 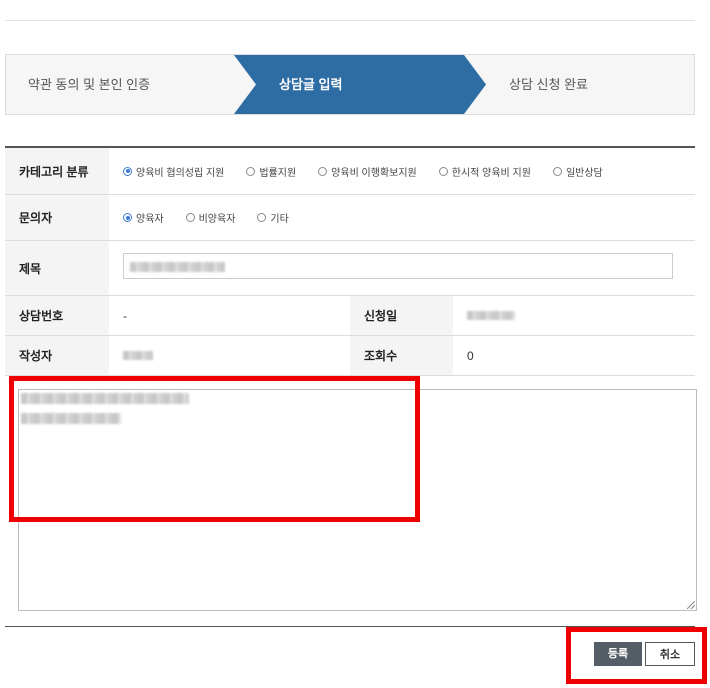 I want to click on step-indicator: 약관 동의 및 본인 인증 상담글 입력 상담 신청 완료, so click(x=350, y=84).